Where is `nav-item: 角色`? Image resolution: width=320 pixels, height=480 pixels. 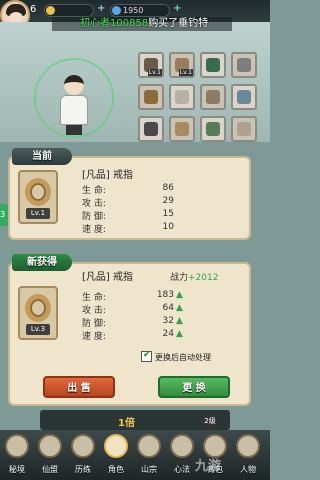
nav-item: 角色 is located at coordinates (116, 454).